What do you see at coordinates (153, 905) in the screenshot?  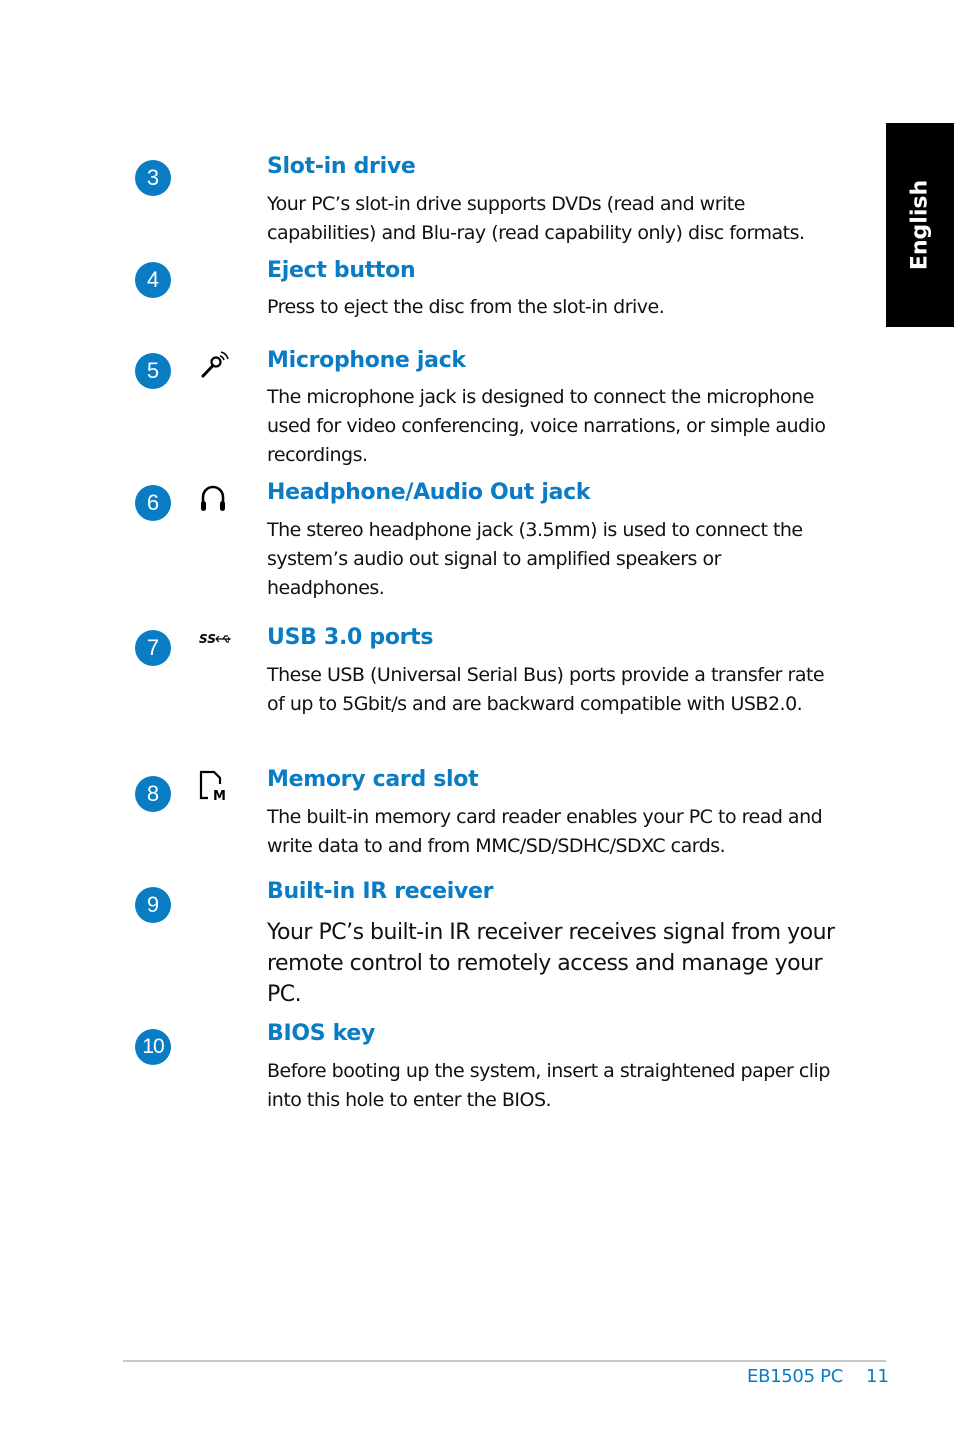 I see `number-badge: 9` at bounding box center [153, 905].